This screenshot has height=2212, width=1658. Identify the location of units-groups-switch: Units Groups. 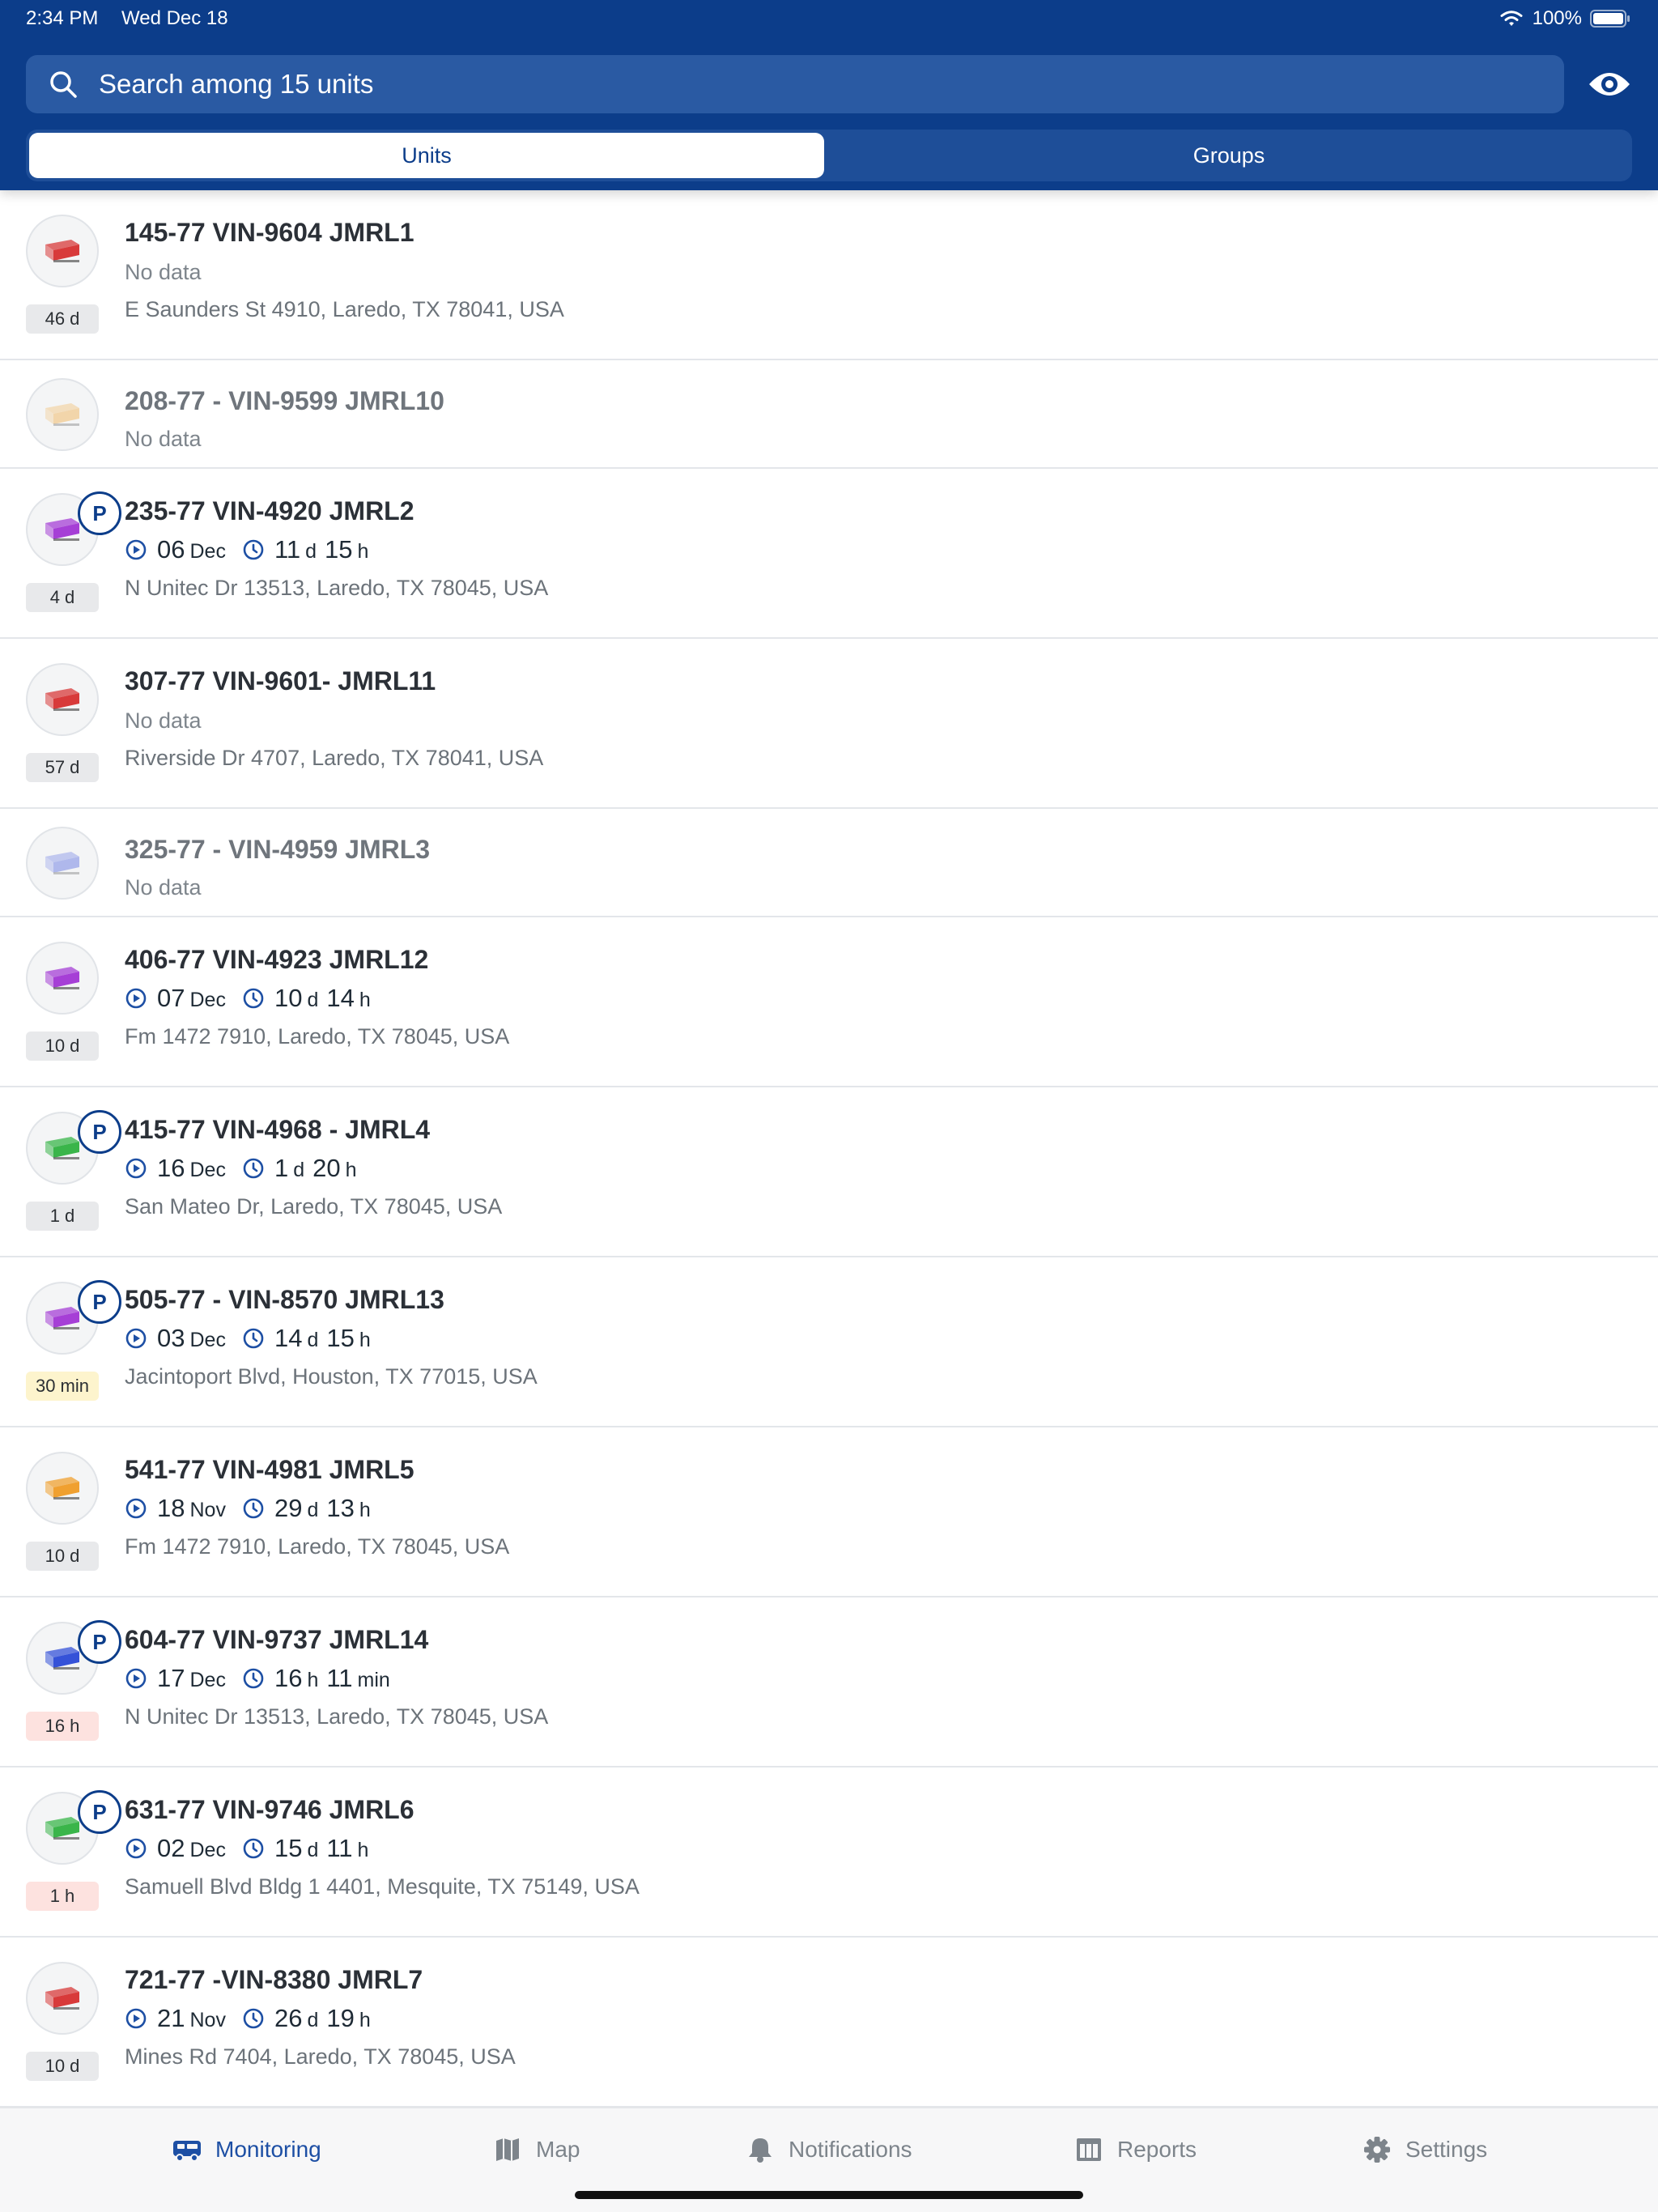
(829, 156).